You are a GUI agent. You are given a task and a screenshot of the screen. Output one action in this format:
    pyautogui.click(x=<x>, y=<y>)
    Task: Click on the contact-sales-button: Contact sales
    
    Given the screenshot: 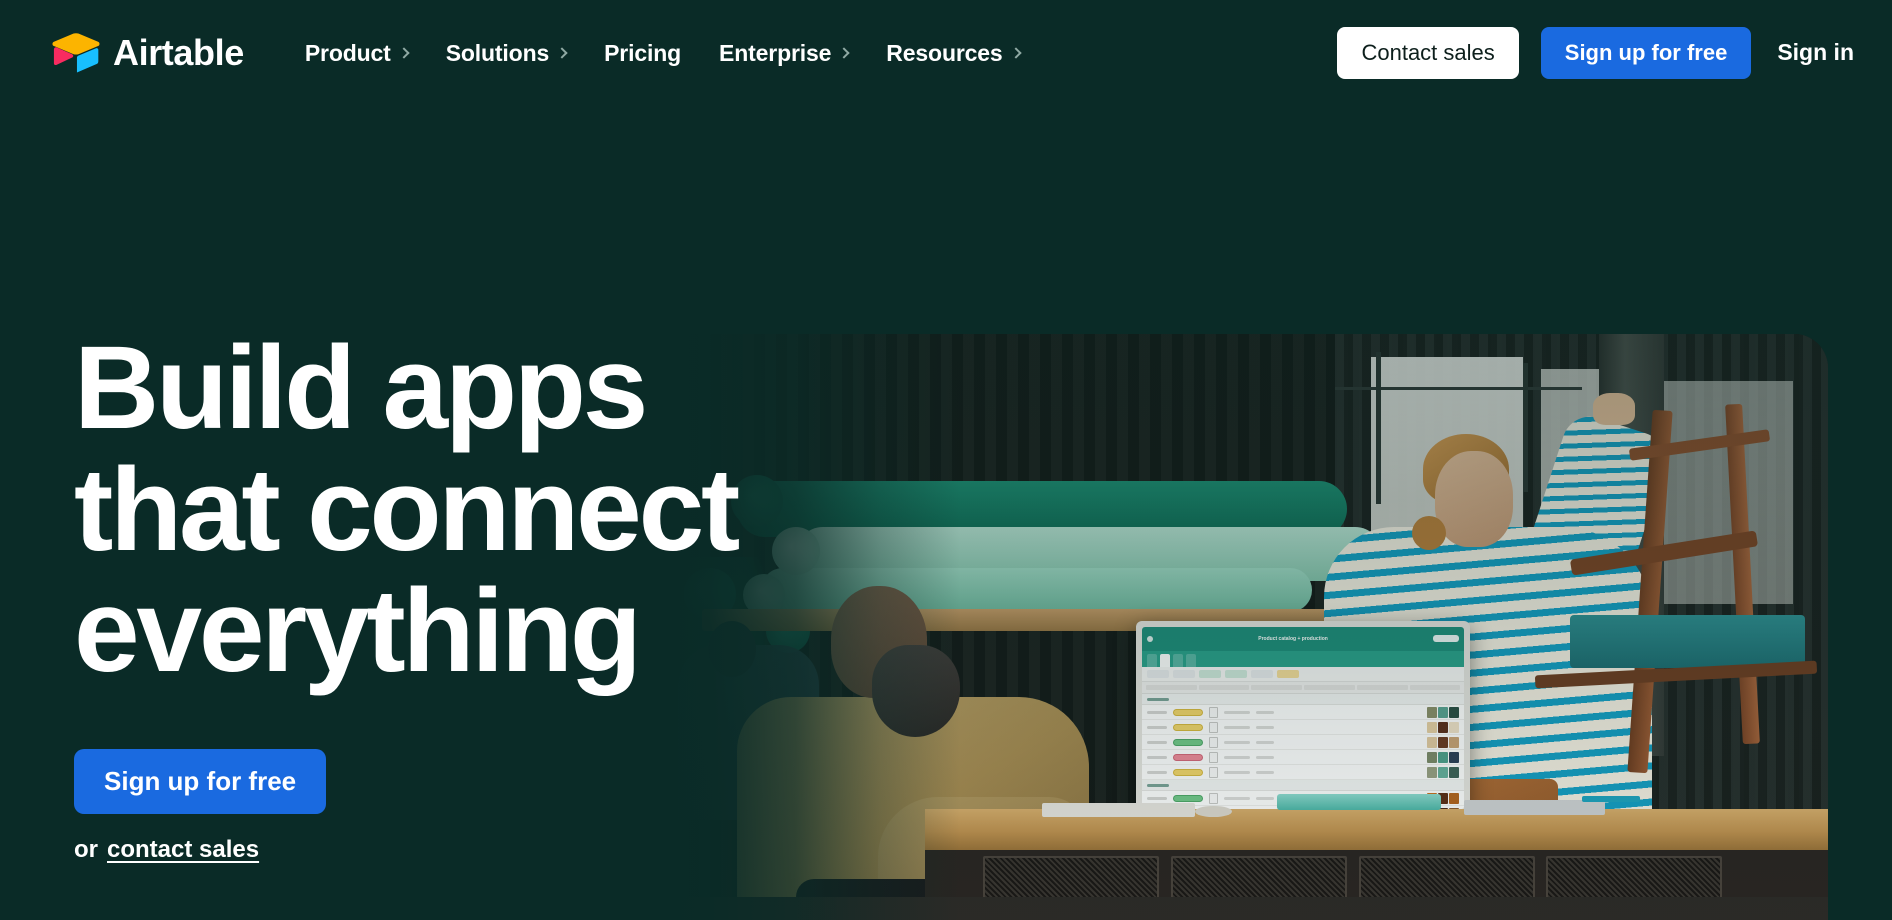 What is the action you would take?
    pyautogui.click(x=1428, y=53)
    